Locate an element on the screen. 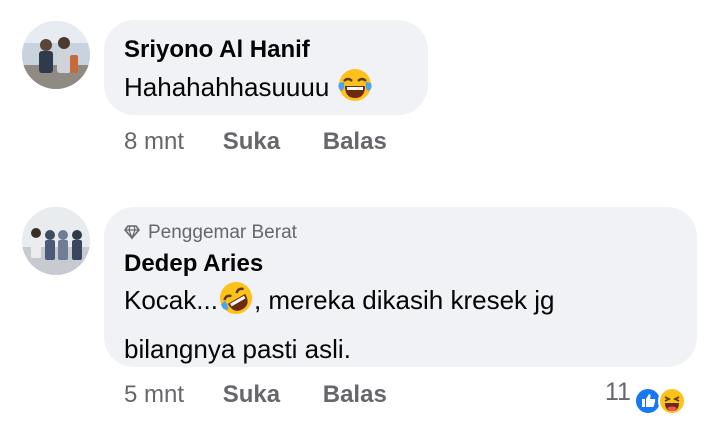  comment-text: Hahahahhasuuuu is located at coordinates (248, 90).